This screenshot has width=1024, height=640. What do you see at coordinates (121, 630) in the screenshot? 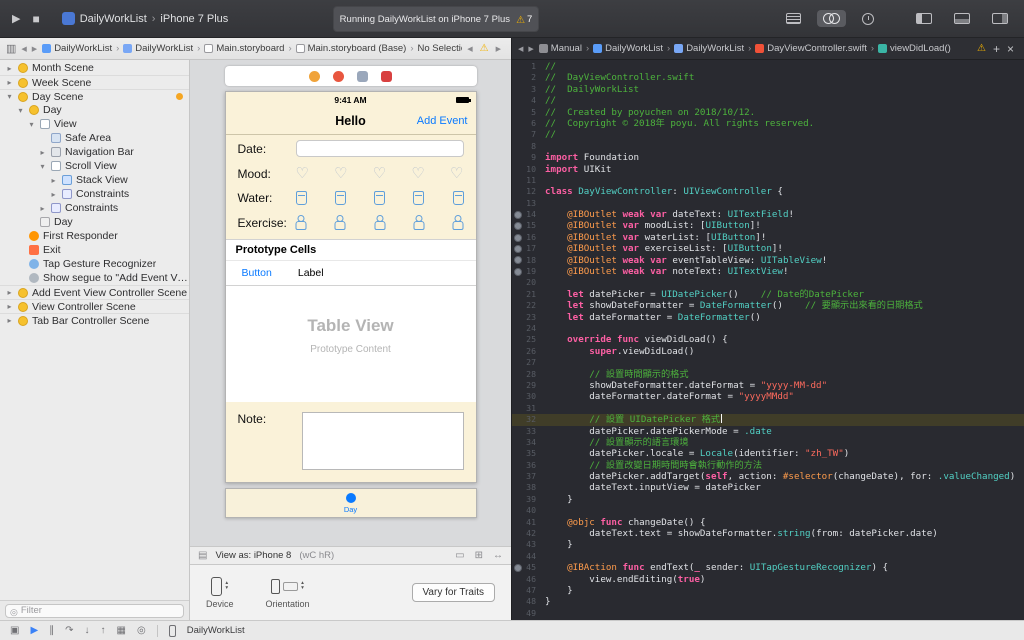
I see `view-hierarchy-icon: ▦` at bounding box center [121, 630].